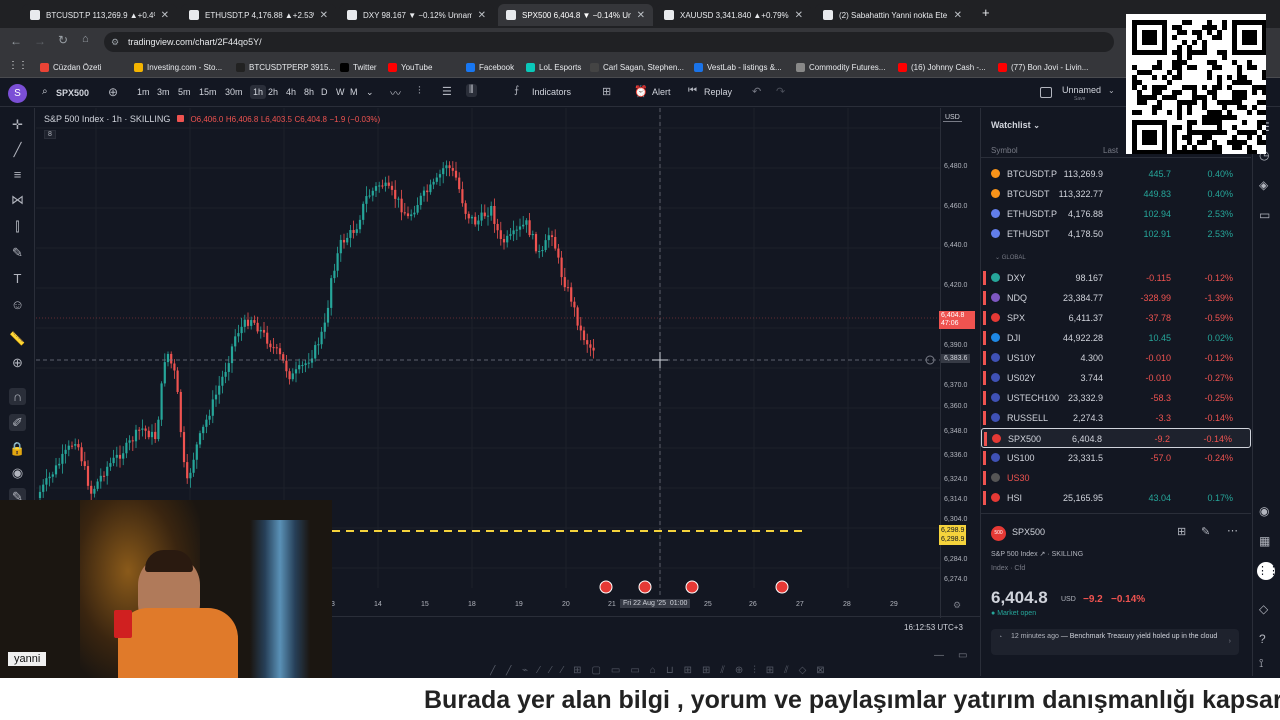  What do you see at coordinates (17, 278) in the screenshot?
I see `text-icon: T` at bounding box center [17, 278].